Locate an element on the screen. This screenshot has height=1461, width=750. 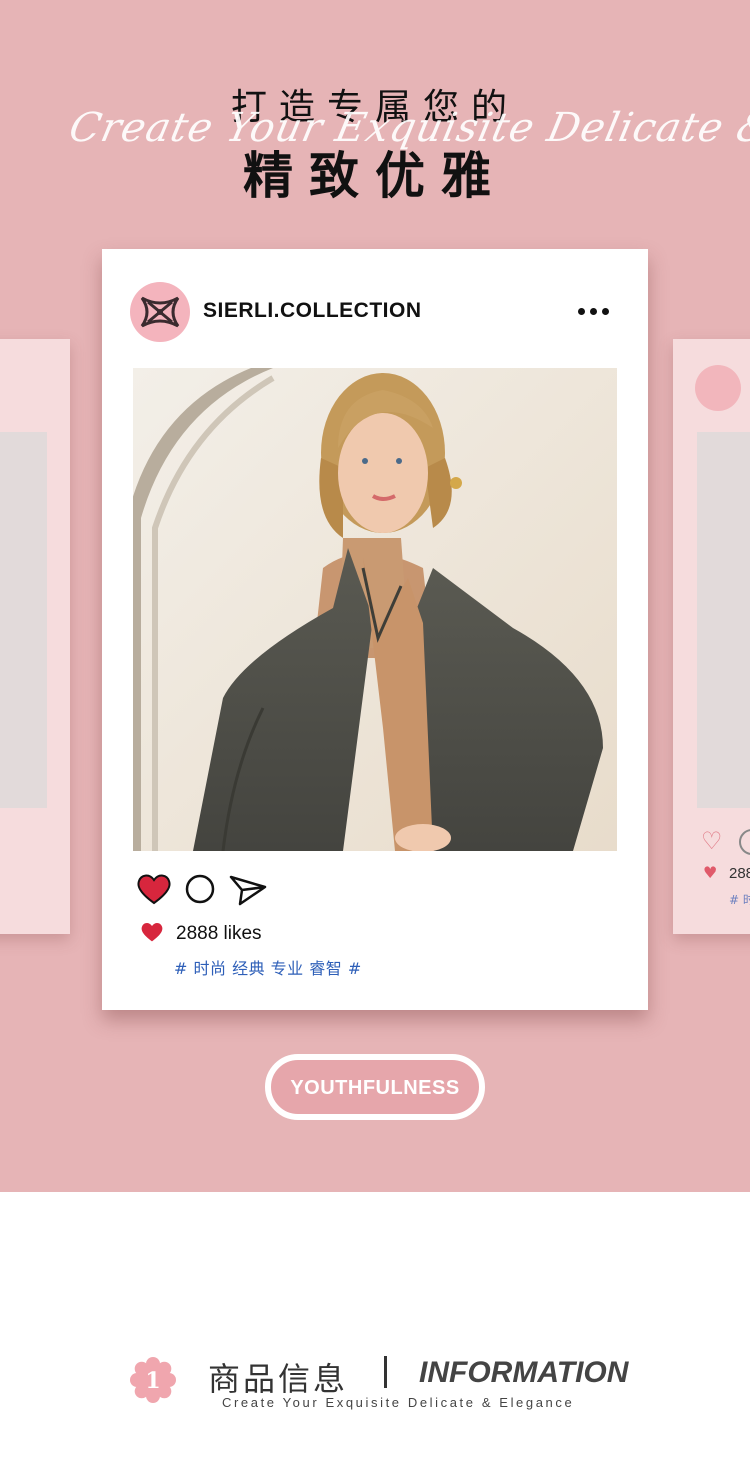
heart-icon: ♥ is located at coordinates (710, 872).